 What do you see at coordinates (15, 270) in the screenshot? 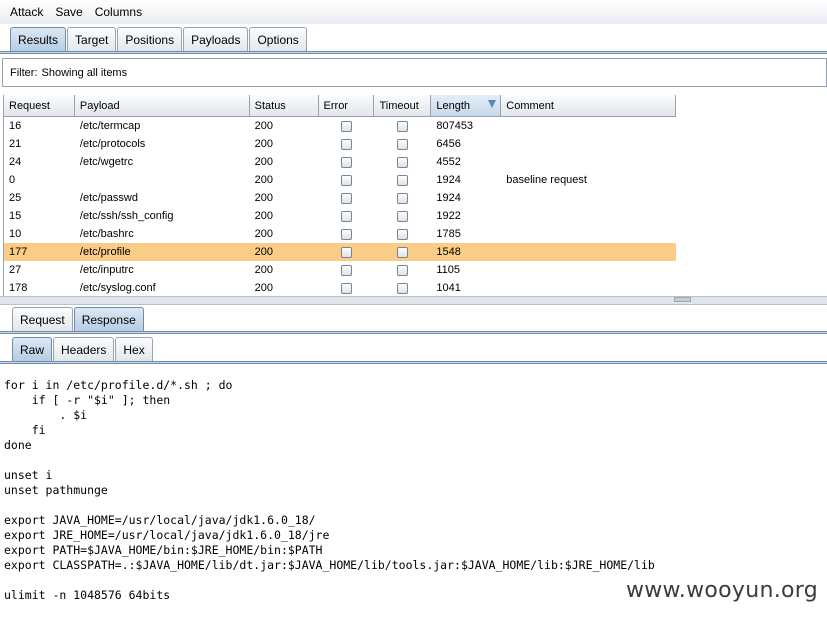
I see `cell-request: 27` at bounding box center [15, 270].